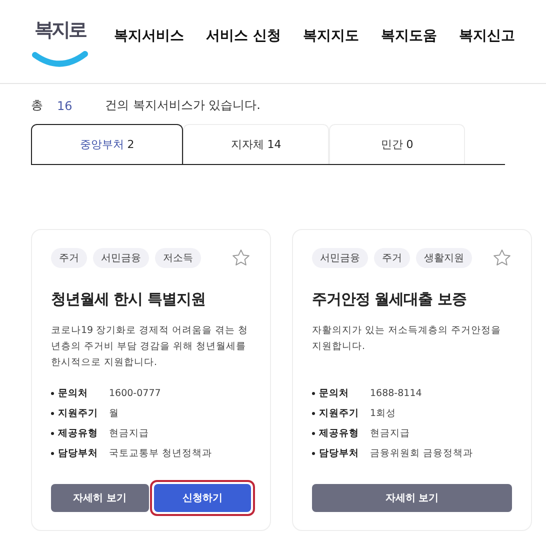  What do you see at coordinates (60, 58) in the screenshot?
I see `smile-icon` at bounding box center [60, 58].